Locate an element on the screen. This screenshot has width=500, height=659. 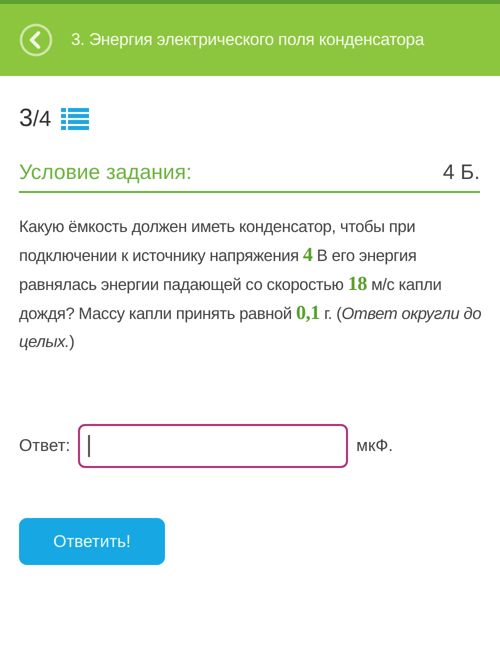
lesson-title: 3. Энергия электрического поля конденсатора is located at coordinates (247, 40).